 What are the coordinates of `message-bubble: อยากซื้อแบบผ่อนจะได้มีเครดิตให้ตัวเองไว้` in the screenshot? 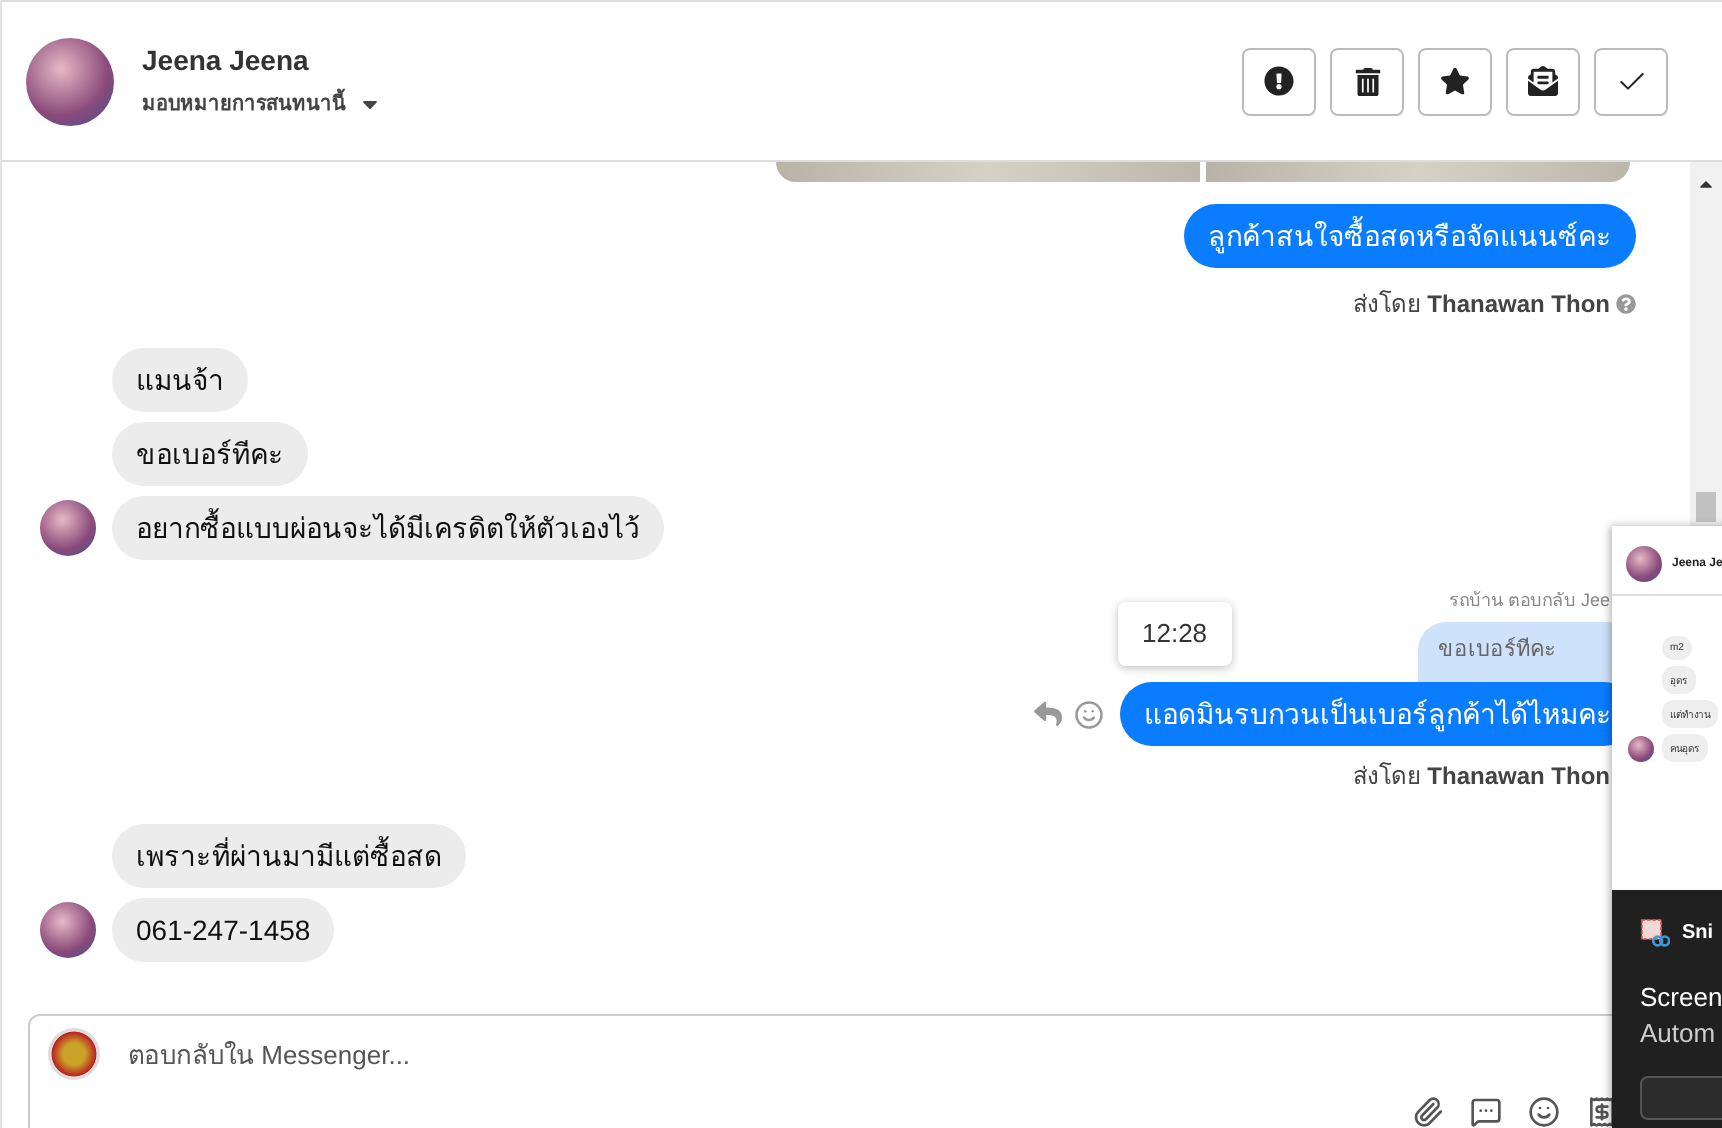 It's located at (388, 528).